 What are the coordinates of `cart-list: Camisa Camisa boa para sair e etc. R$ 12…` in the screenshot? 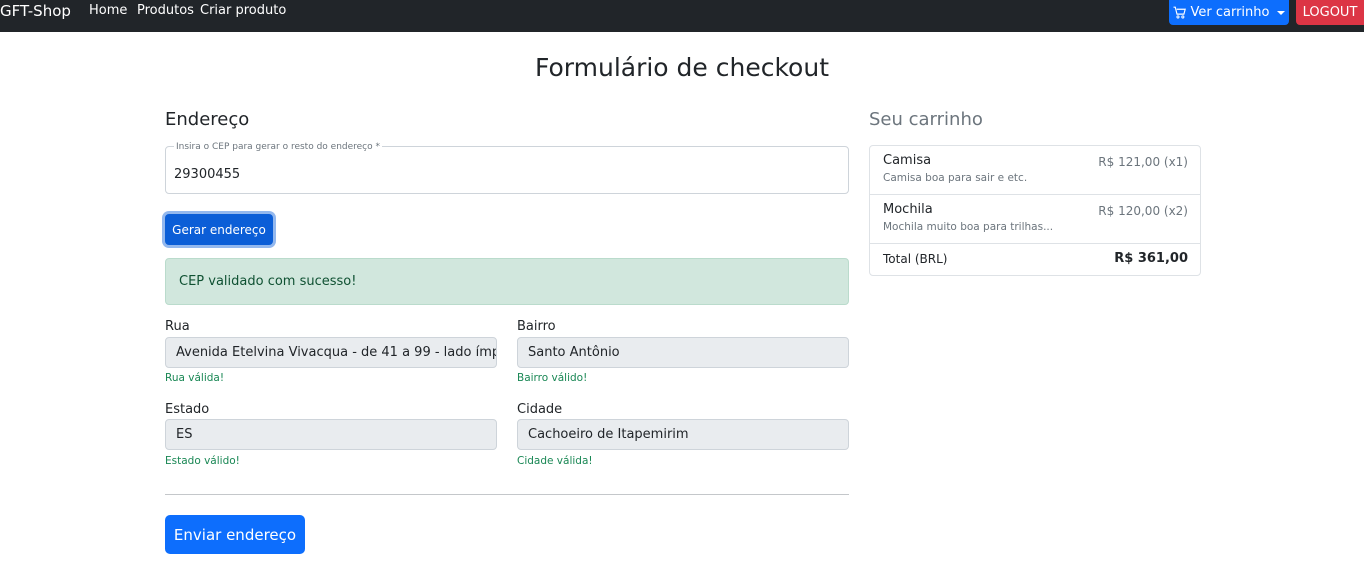 It's located at (1035, 210).